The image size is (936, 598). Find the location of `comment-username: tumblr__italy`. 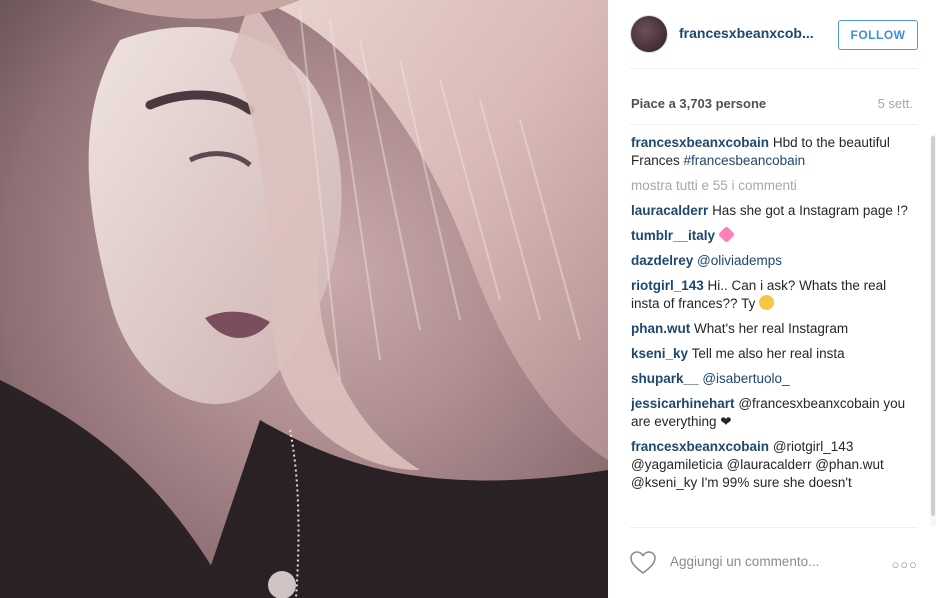

comment-username: tumblr__italy is located at coordinates (673, 235).